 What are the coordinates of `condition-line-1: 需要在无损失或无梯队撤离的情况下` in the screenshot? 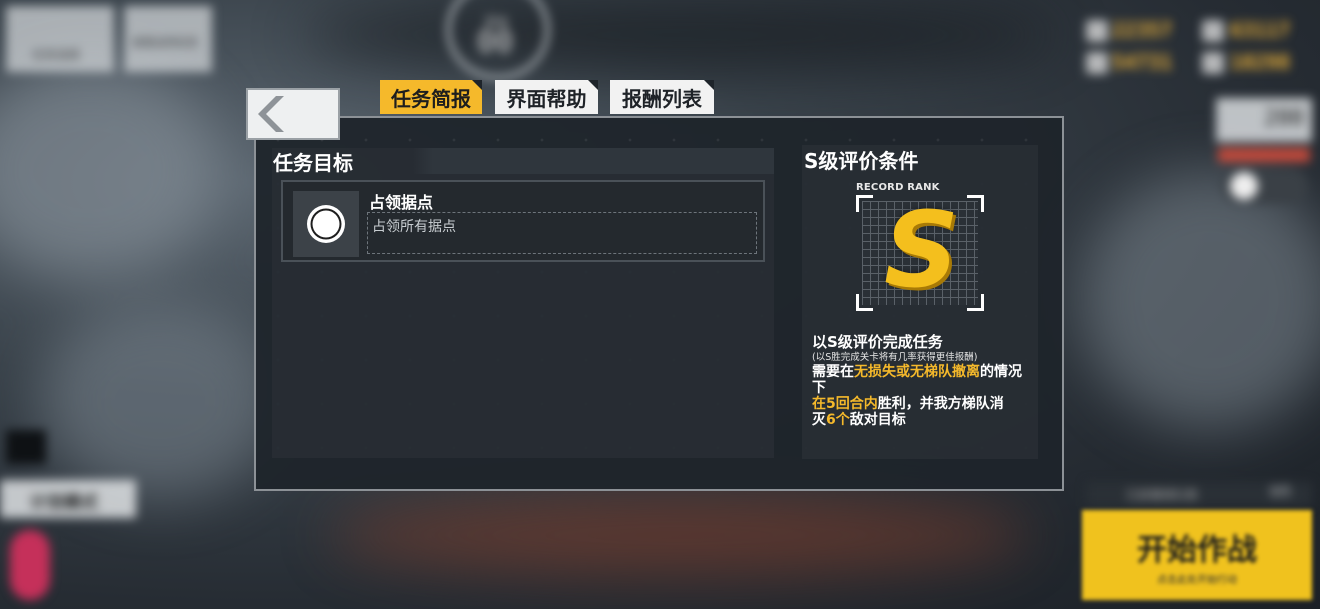 It's located at (917, 380).